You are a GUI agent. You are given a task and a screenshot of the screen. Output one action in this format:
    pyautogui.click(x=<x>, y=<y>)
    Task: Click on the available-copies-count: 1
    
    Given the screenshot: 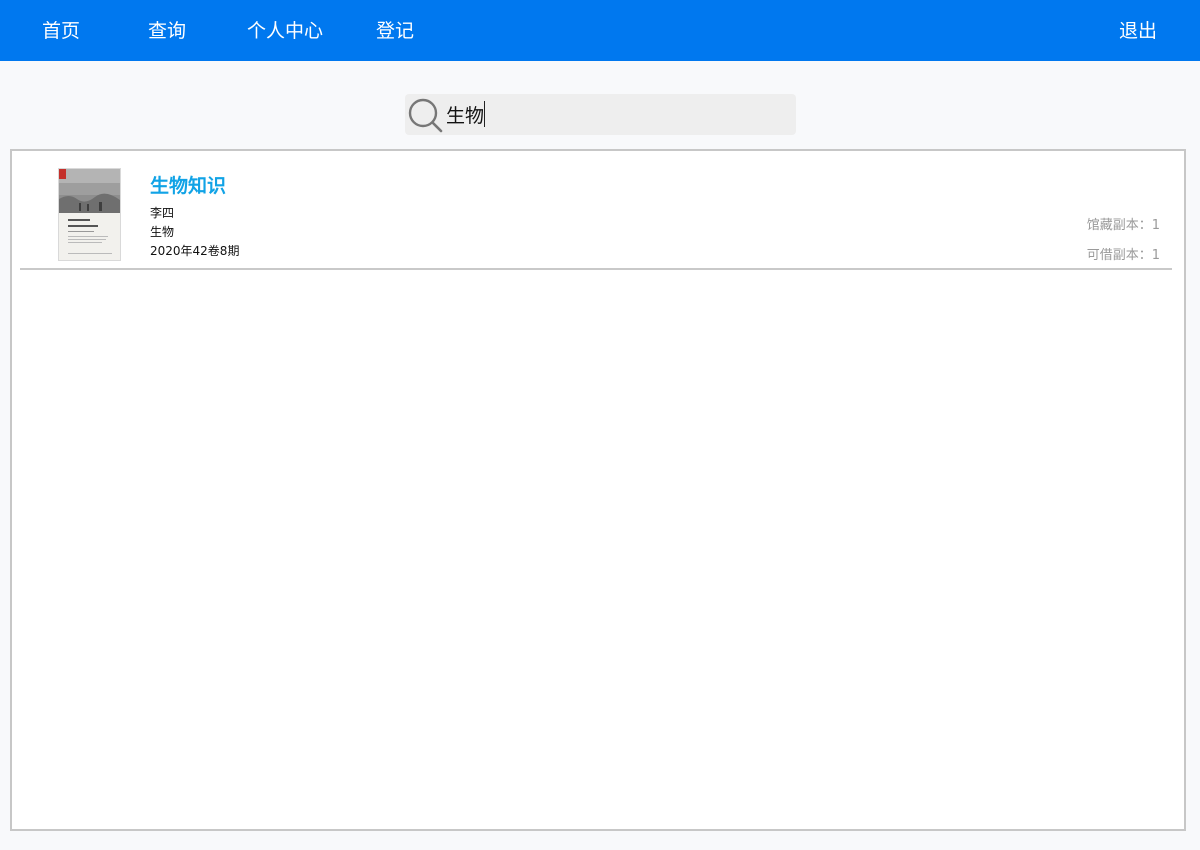 What is the action you would take?
    pyautogui.click(x=1155, y=255)
    